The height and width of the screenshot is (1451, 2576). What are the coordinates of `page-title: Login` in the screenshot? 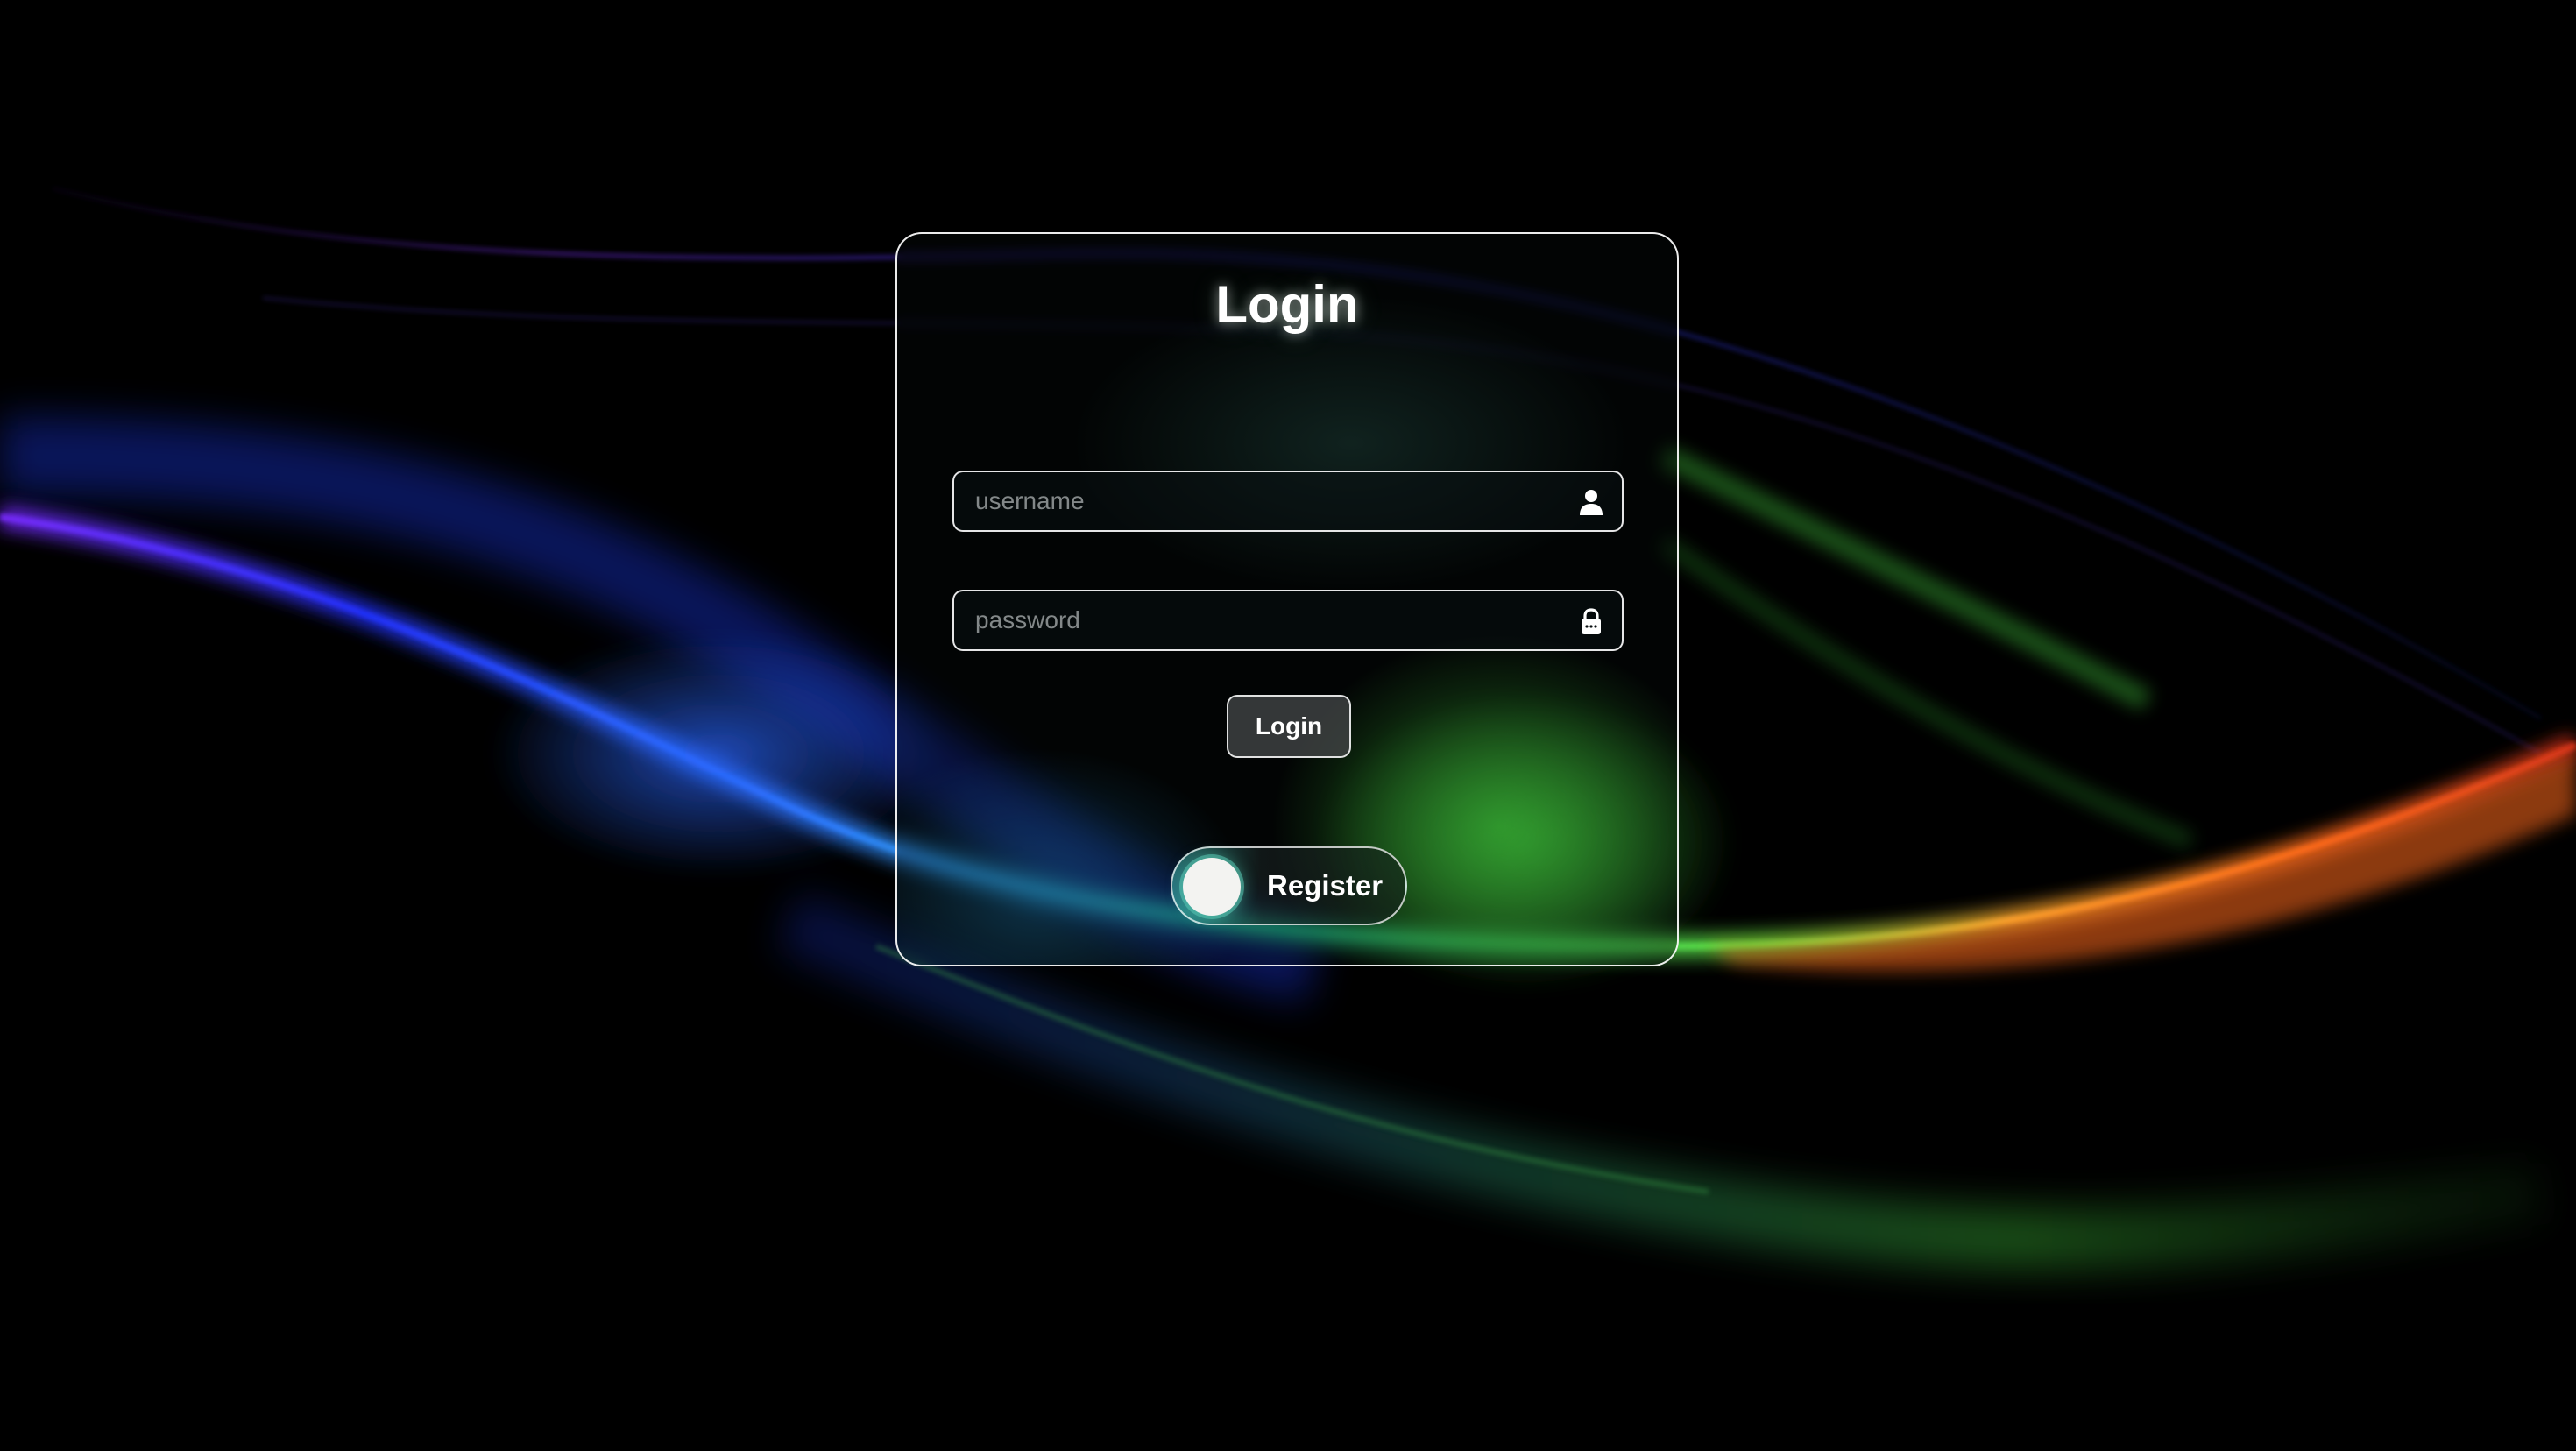 It's located at (1287, 304).